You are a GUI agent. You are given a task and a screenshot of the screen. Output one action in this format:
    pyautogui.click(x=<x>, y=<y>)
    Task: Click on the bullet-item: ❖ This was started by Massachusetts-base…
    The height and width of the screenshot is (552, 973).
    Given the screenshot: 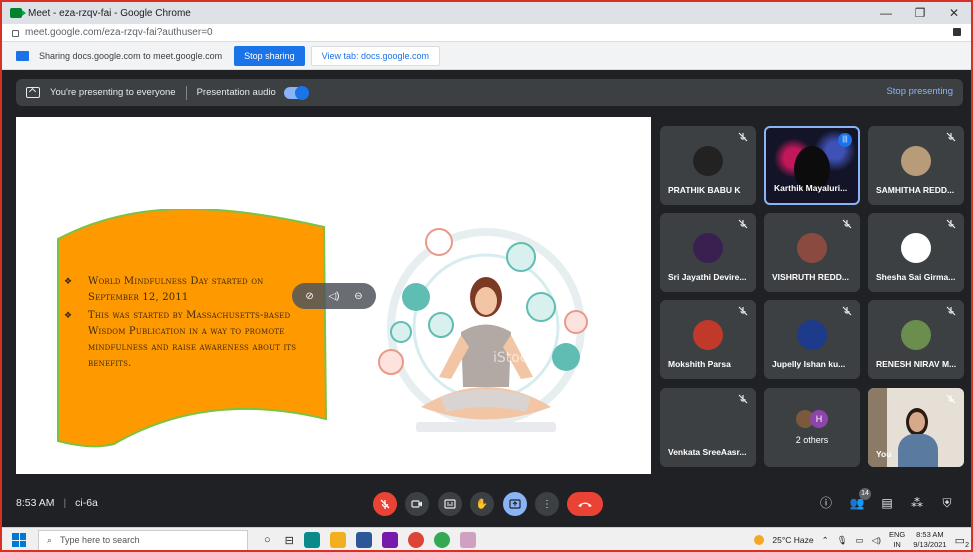 What is the action you would take?
    pyautogui.click(x=184, y=340)
    